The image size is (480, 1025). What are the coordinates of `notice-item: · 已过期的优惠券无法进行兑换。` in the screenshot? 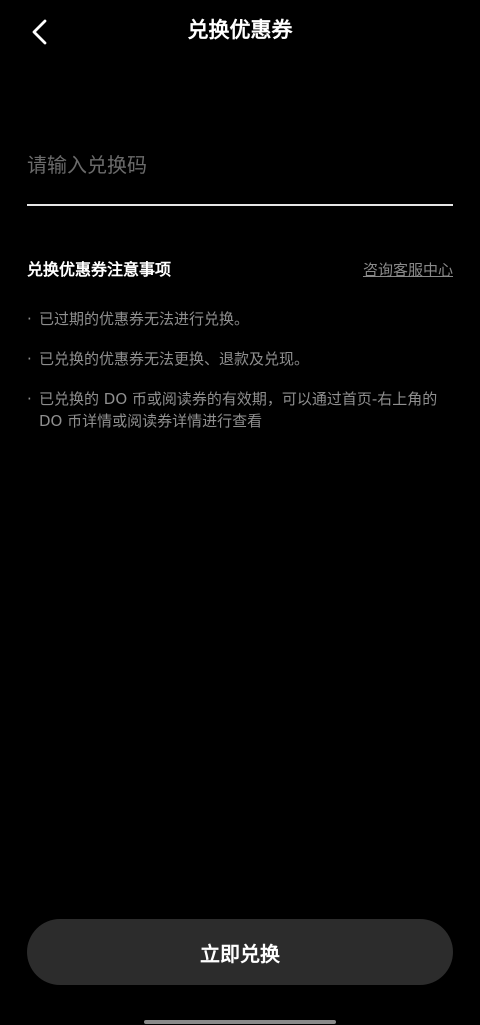 It's located at (240, 319).